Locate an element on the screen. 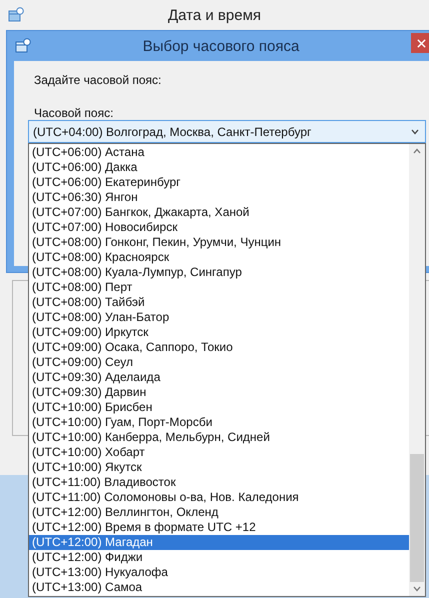  timezone-option: (UTC+07:00) Бангкок, Джакарта, Ханой is located at coordinates (219, 212).